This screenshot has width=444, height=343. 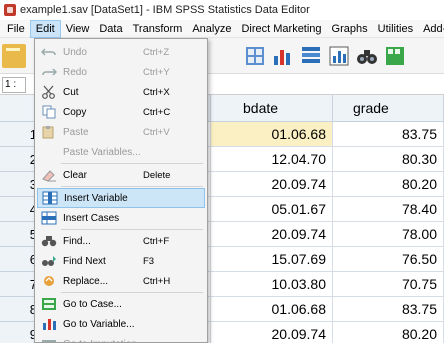 I want to click on cut-icon, so click(x=49, y=92).